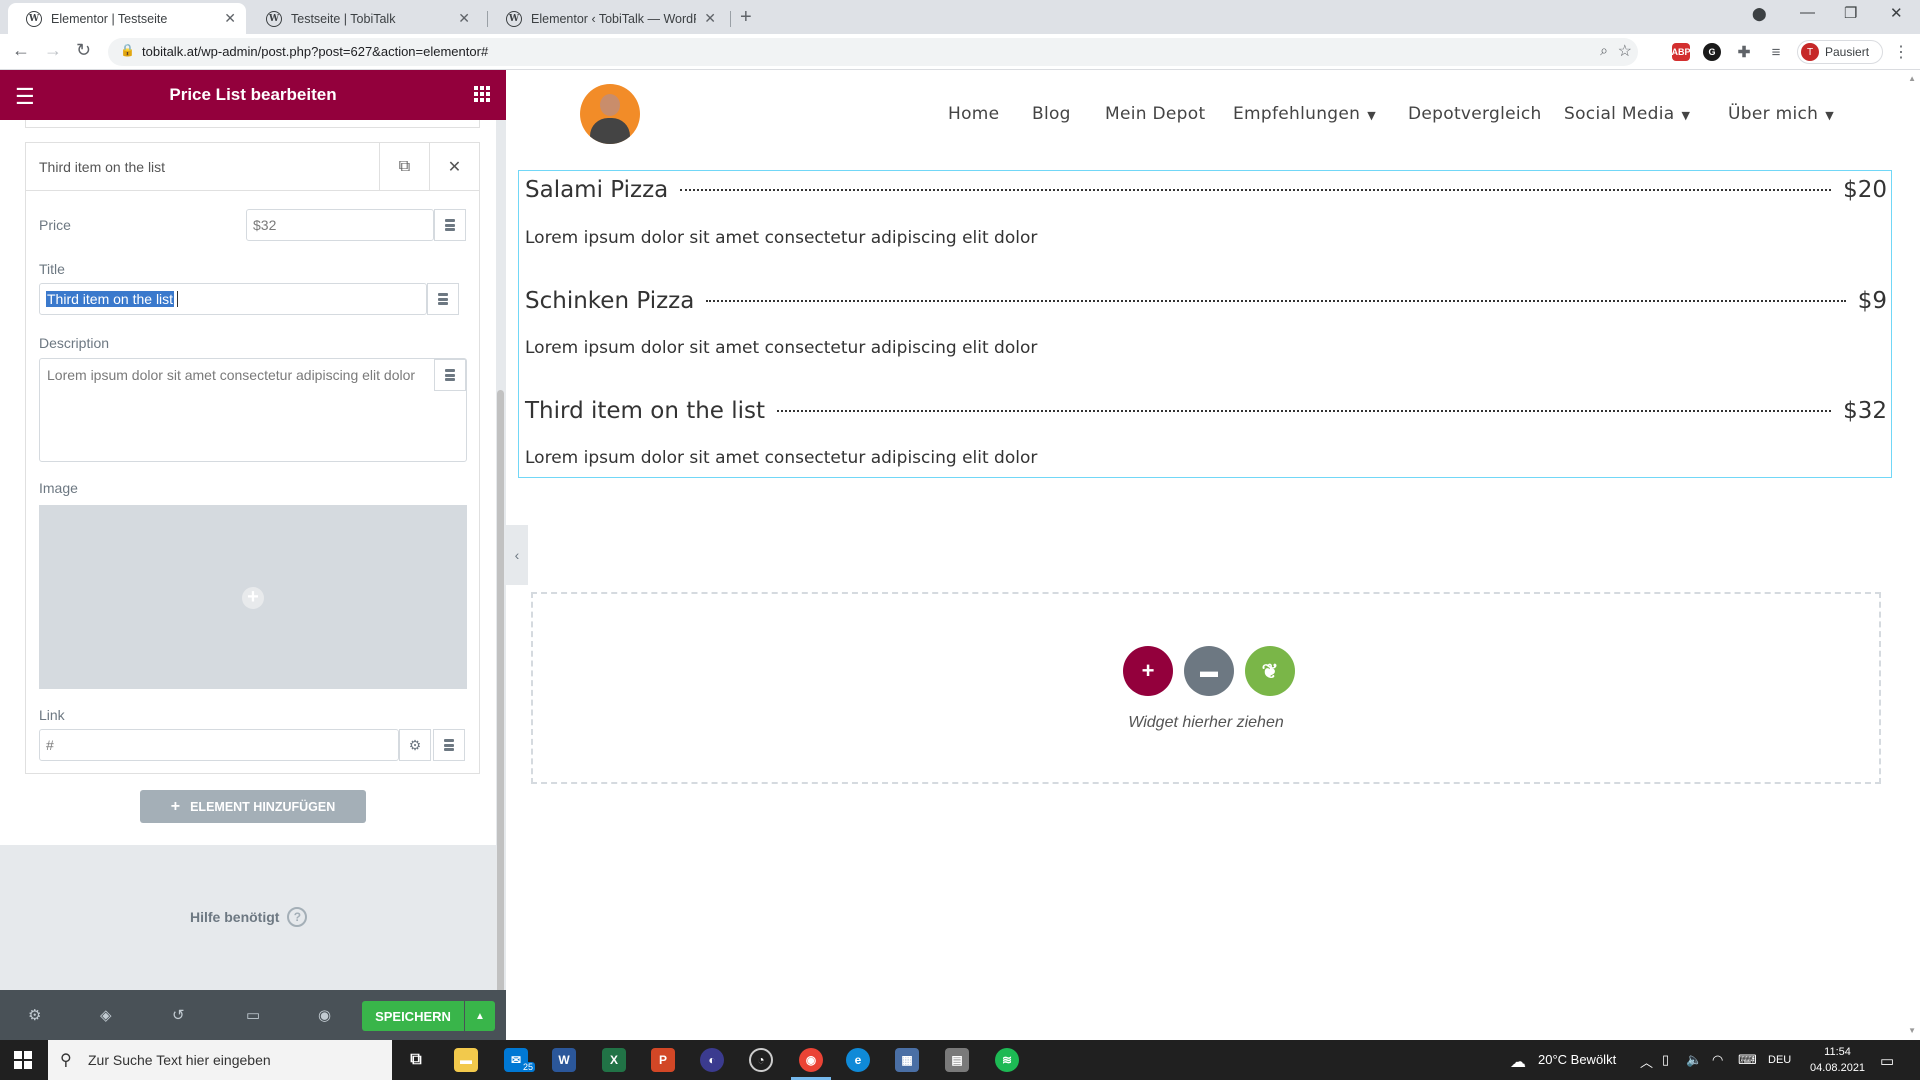 The image size is (1920, 1080). Describe the element at coordinates (1912, 1030) in the screenshot. I see `preview-scroll-down-icon: ▼` at that location.